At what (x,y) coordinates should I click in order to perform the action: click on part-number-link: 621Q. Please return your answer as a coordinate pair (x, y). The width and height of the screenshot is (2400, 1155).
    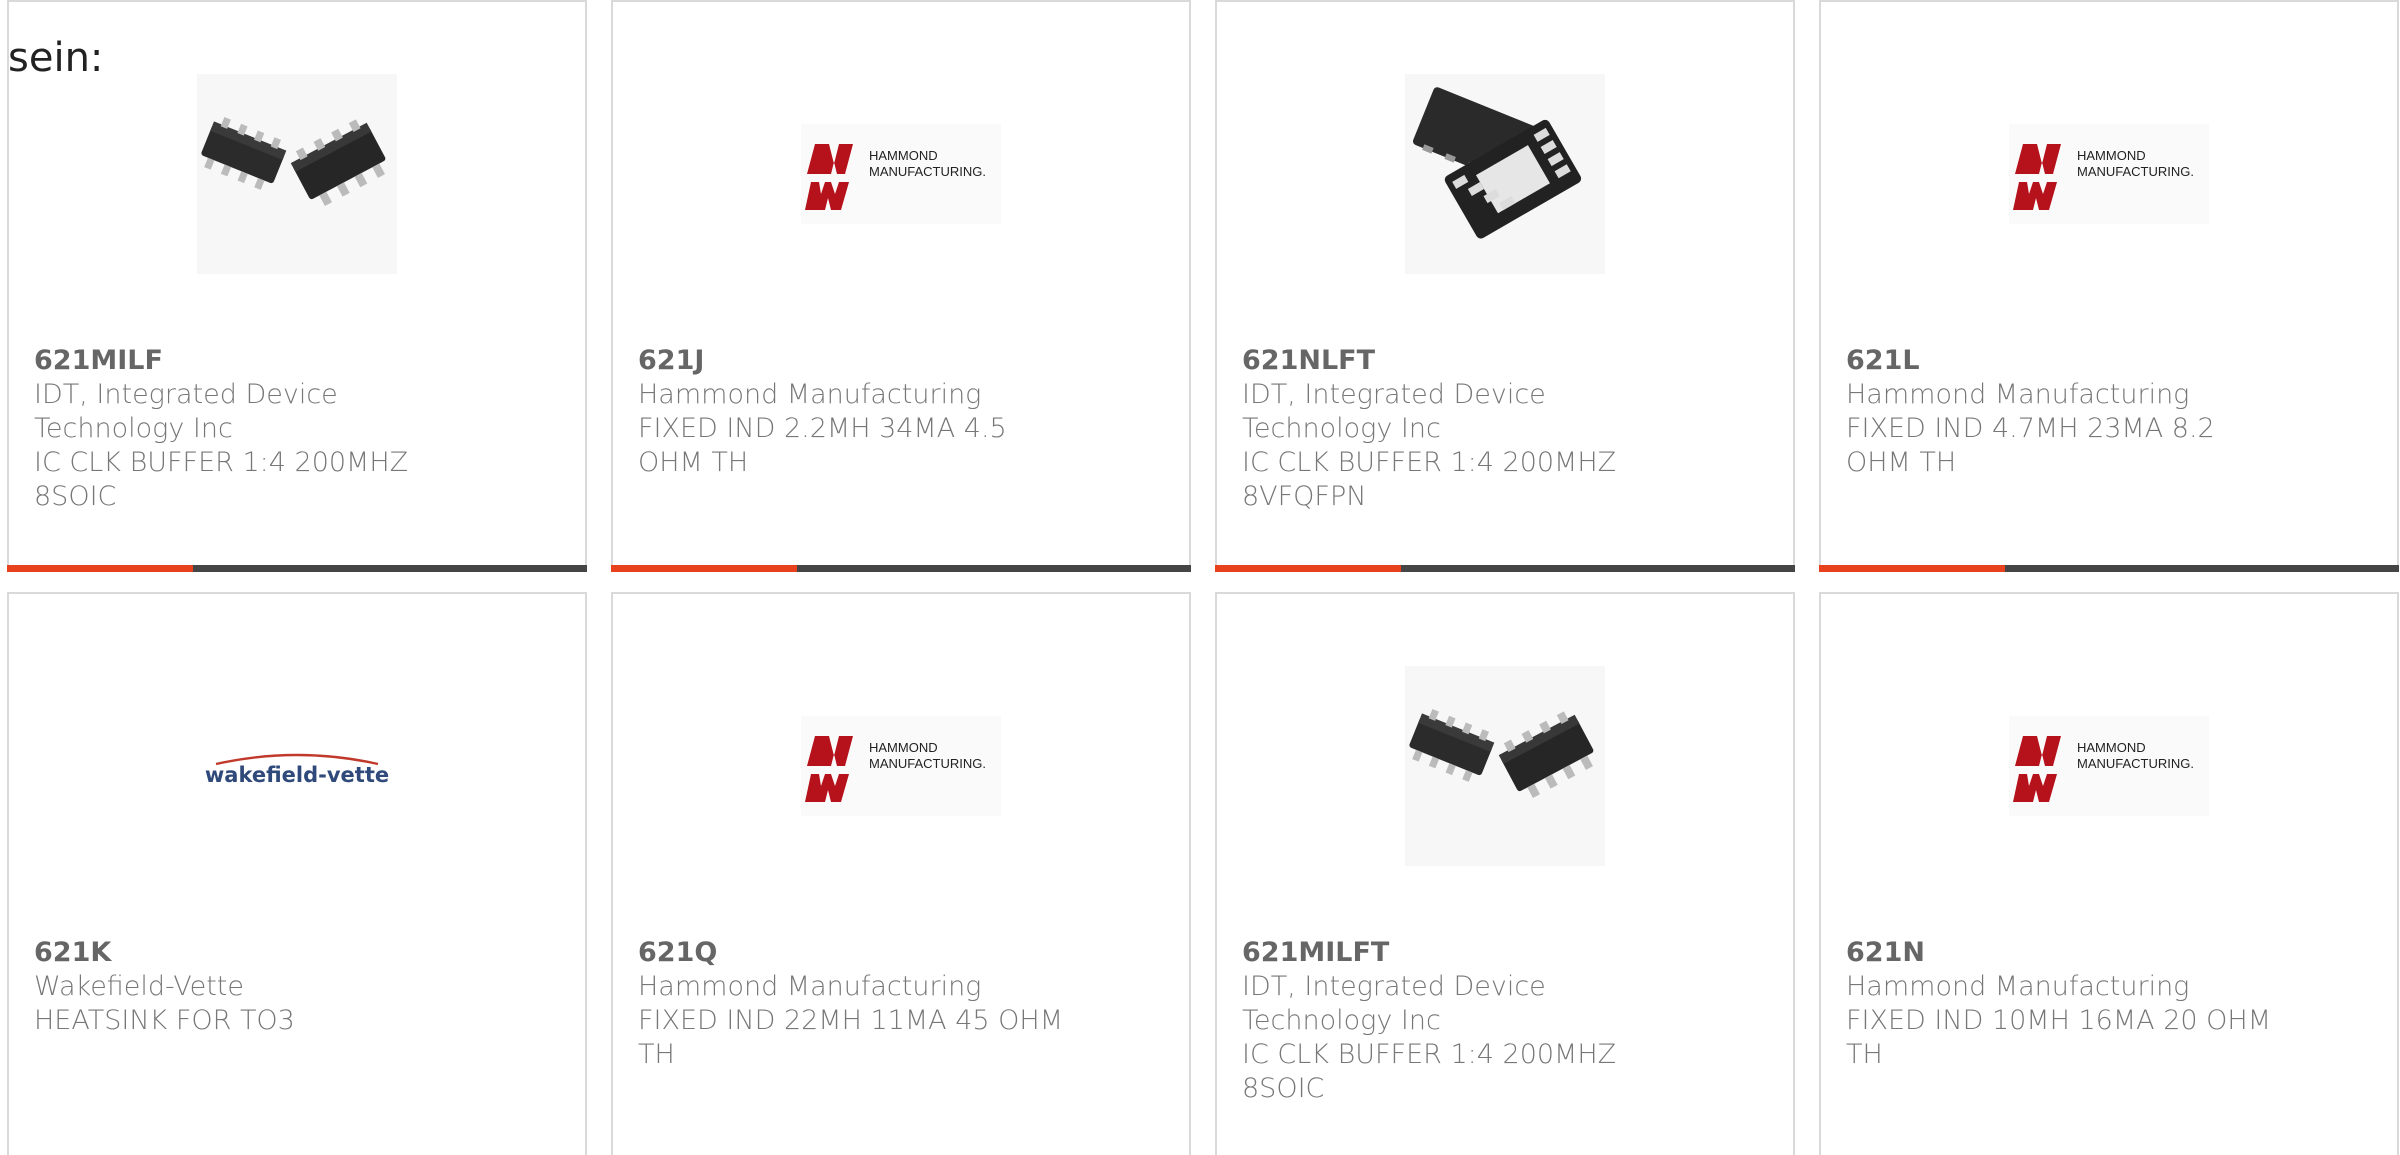
    Looking at the image, I should click on (853, 953).